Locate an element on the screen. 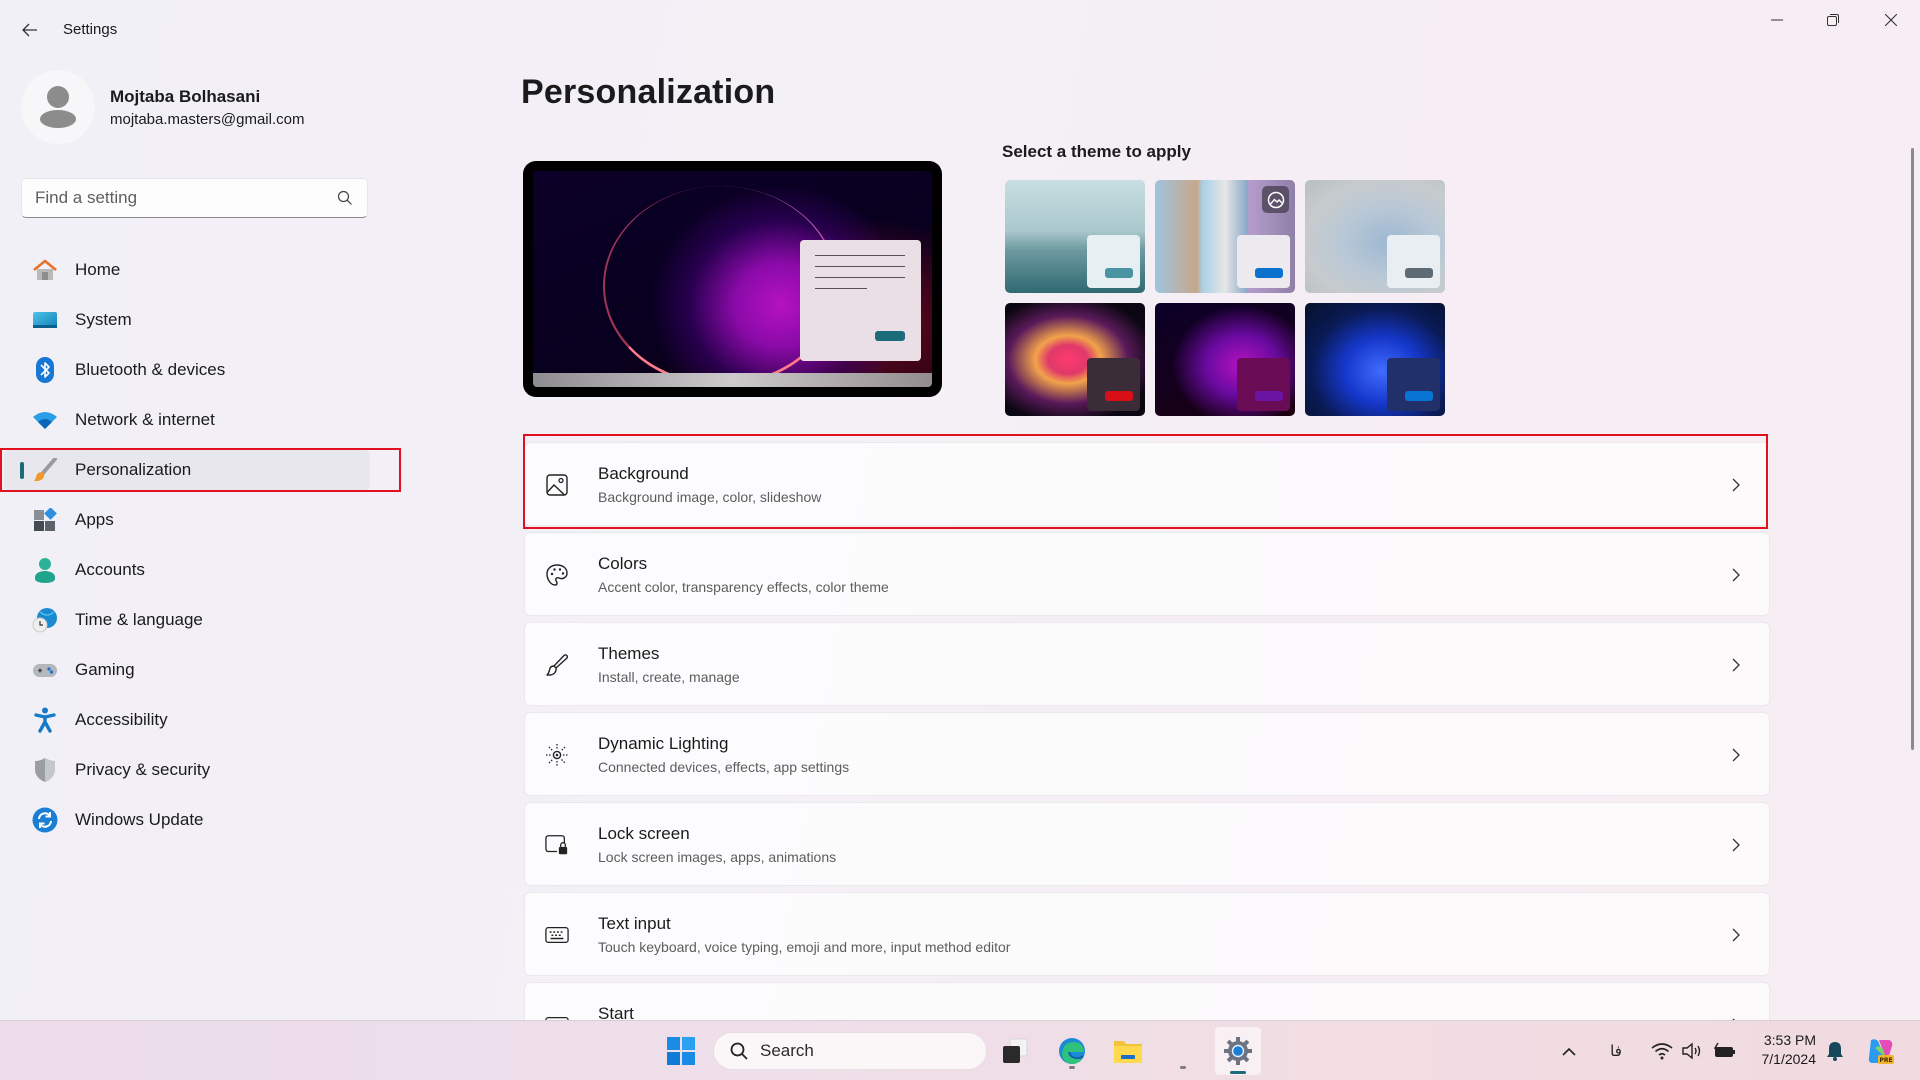  close-button is located at coordinates (1891, 20).